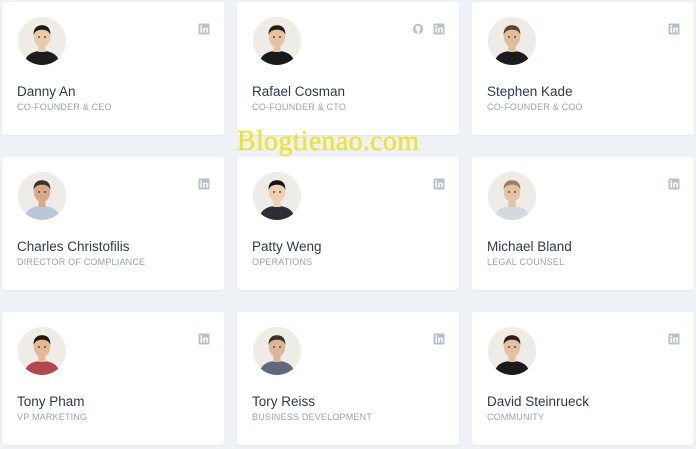 The height and width of the screenshot is (449, 696). What do you see at coordinates (282, 262) in the screenshot?
I see `member-role: OPERATIONS` at bounding box center [282, 262].